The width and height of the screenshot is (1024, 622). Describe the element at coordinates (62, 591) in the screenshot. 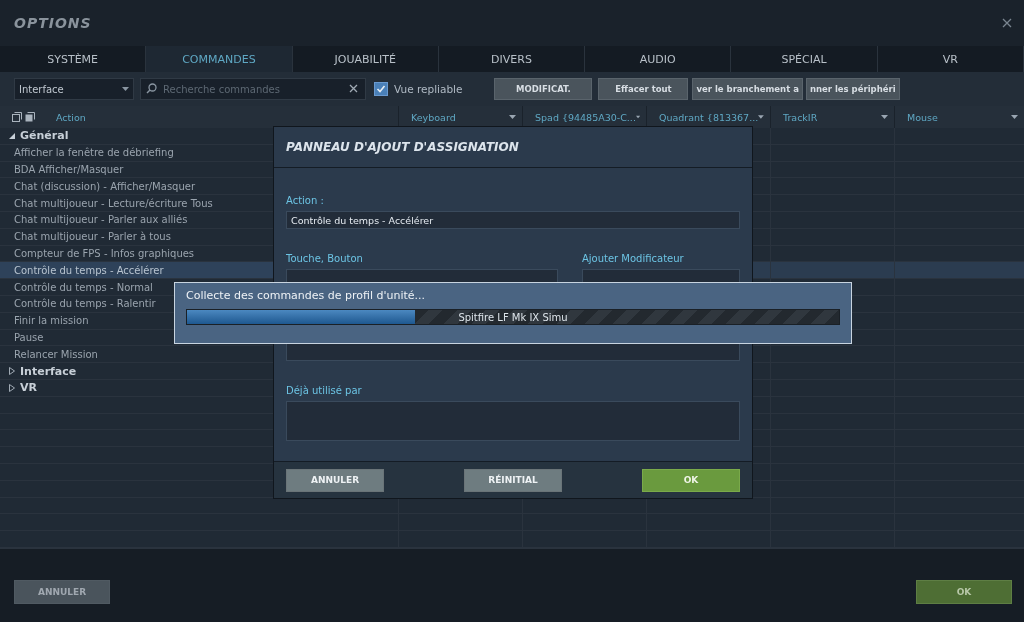

I see `footer-button: ANNULER` at that location.